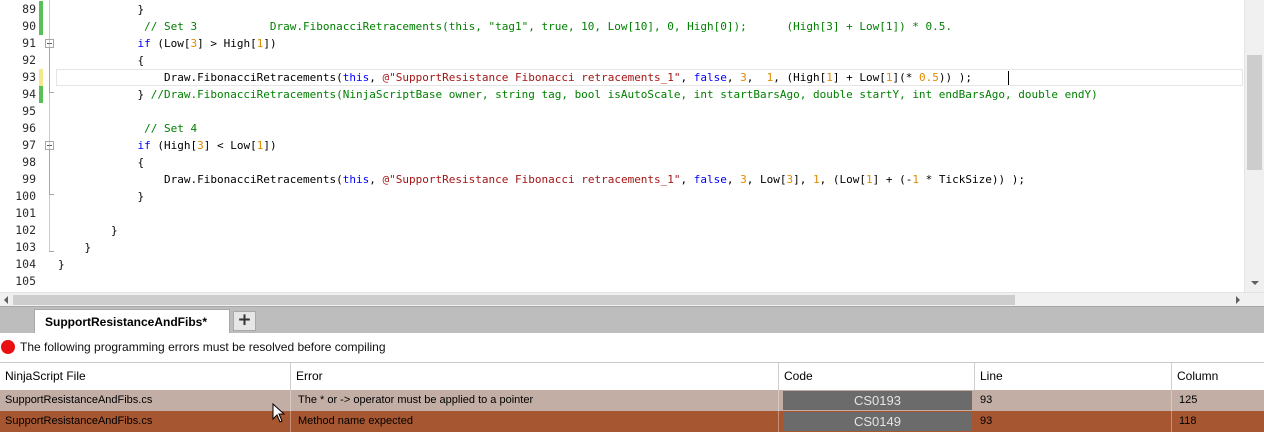 The width and height of the screenshot is (1264, 445). I want to click on error-code-cell: CS0149, so click(877, 421).